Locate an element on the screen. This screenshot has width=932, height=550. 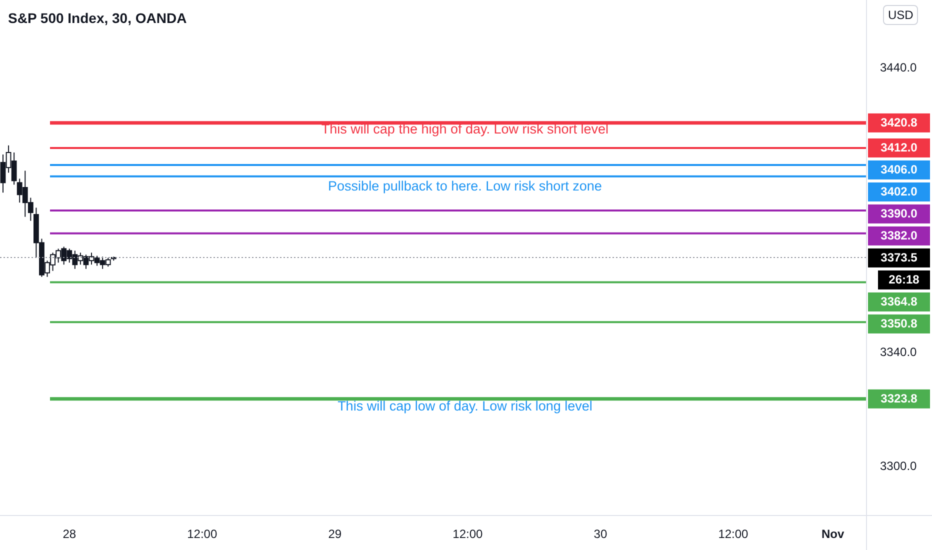
price-tag: 3382.0 is located at coordinates (899, 236).